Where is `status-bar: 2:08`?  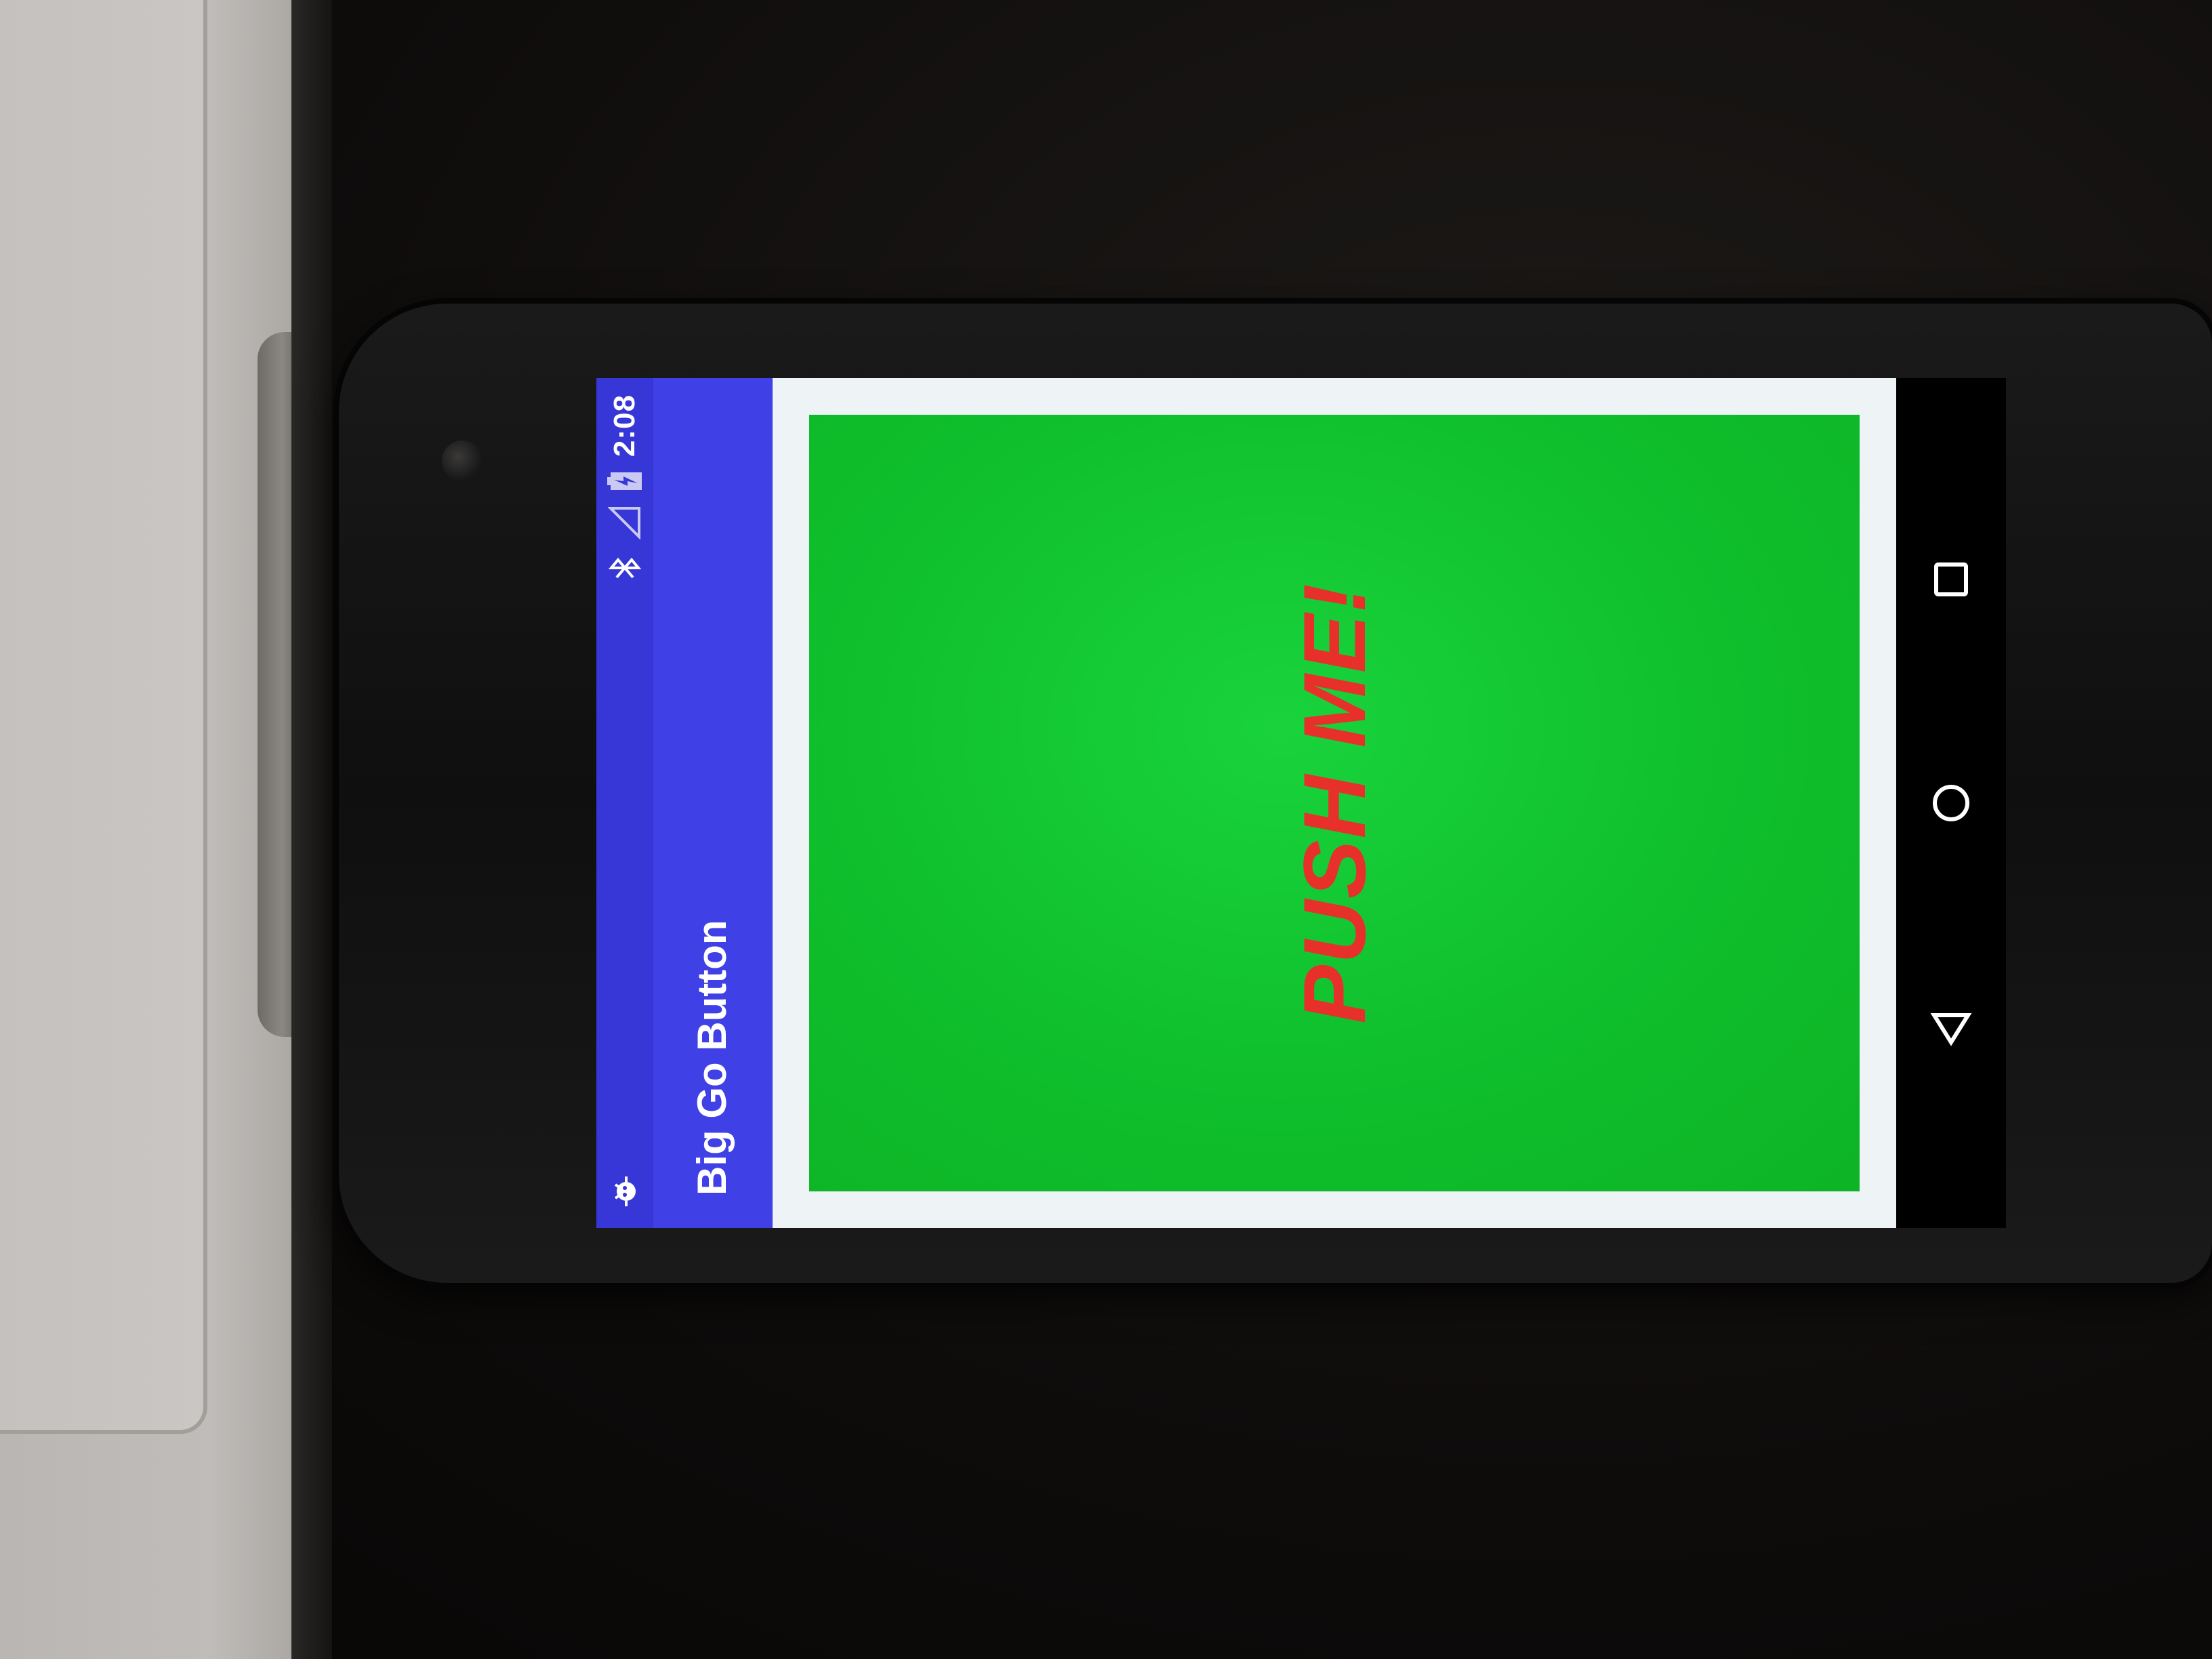
status-bar: 2:08 is located at coordinates (624, 803).